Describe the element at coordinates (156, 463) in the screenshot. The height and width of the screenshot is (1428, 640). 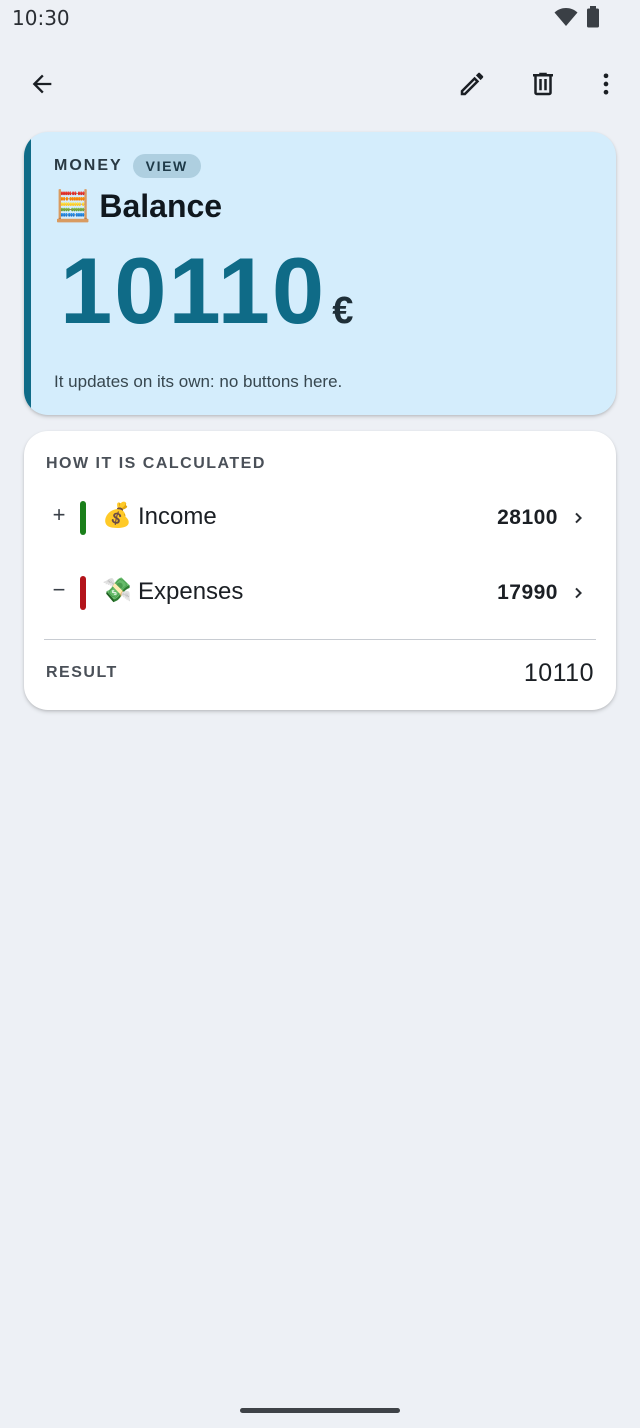
I see `calculation-header: HOW IT IS CALCULATED` at that location.